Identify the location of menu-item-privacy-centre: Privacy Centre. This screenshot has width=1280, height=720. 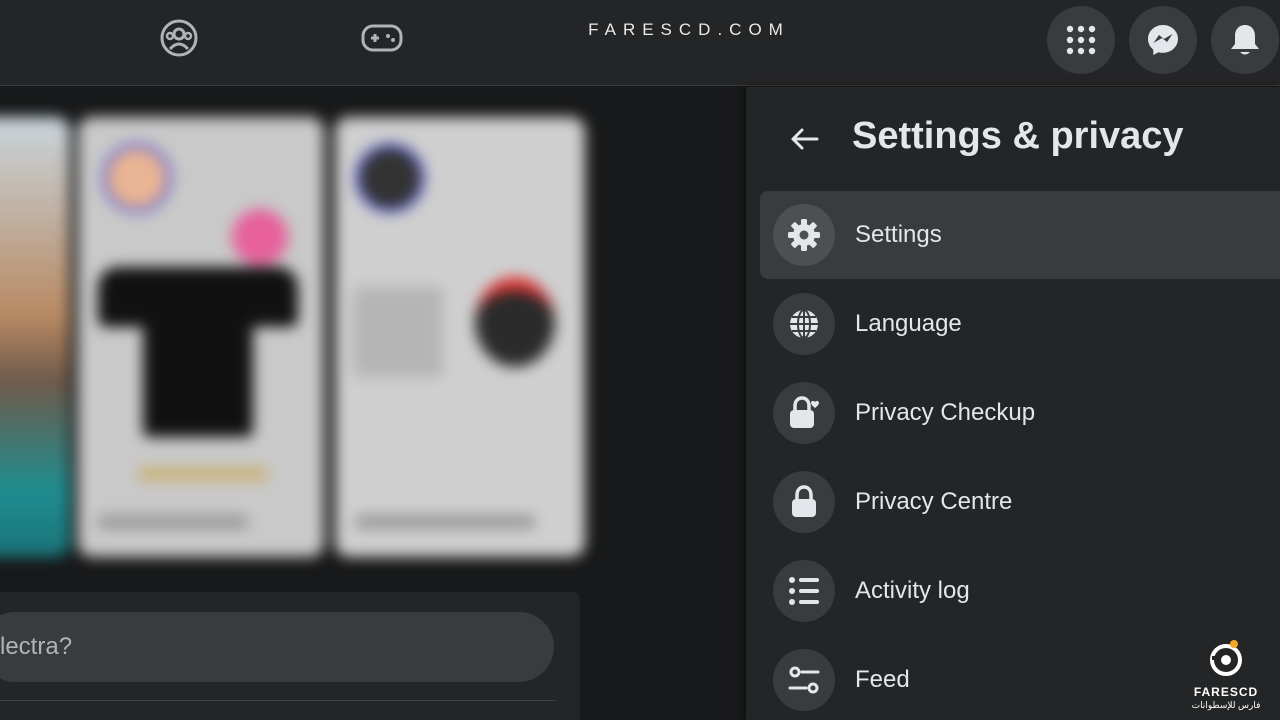
(1020, 502).